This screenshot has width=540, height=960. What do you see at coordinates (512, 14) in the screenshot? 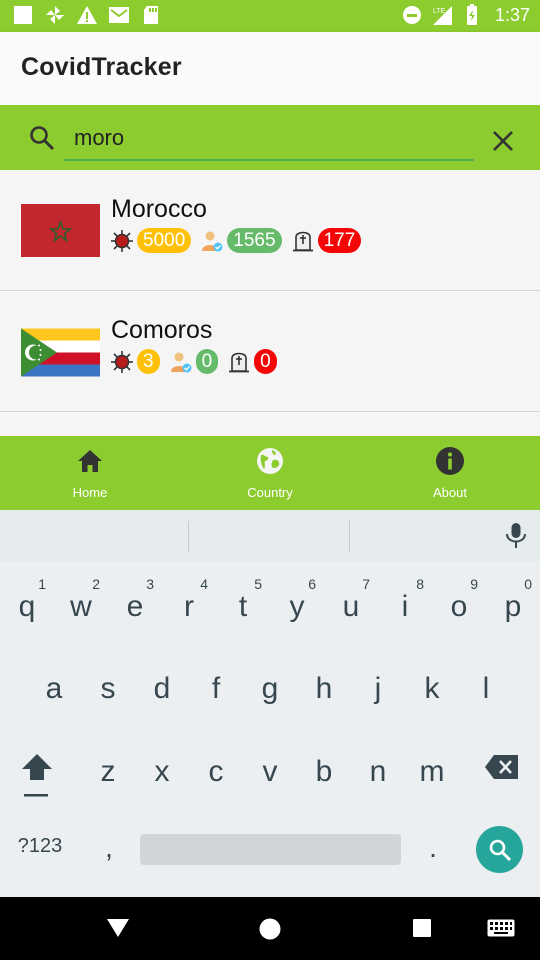
I see `clock: 1:37` at bounding box center [512, 14].